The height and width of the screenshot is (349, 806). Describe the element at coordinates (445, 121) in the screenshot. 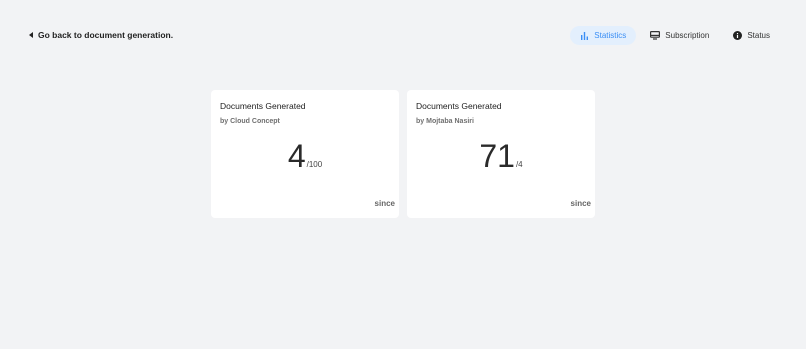

I see `card-subtitle: by Mojtaba Nasiri` at that location.